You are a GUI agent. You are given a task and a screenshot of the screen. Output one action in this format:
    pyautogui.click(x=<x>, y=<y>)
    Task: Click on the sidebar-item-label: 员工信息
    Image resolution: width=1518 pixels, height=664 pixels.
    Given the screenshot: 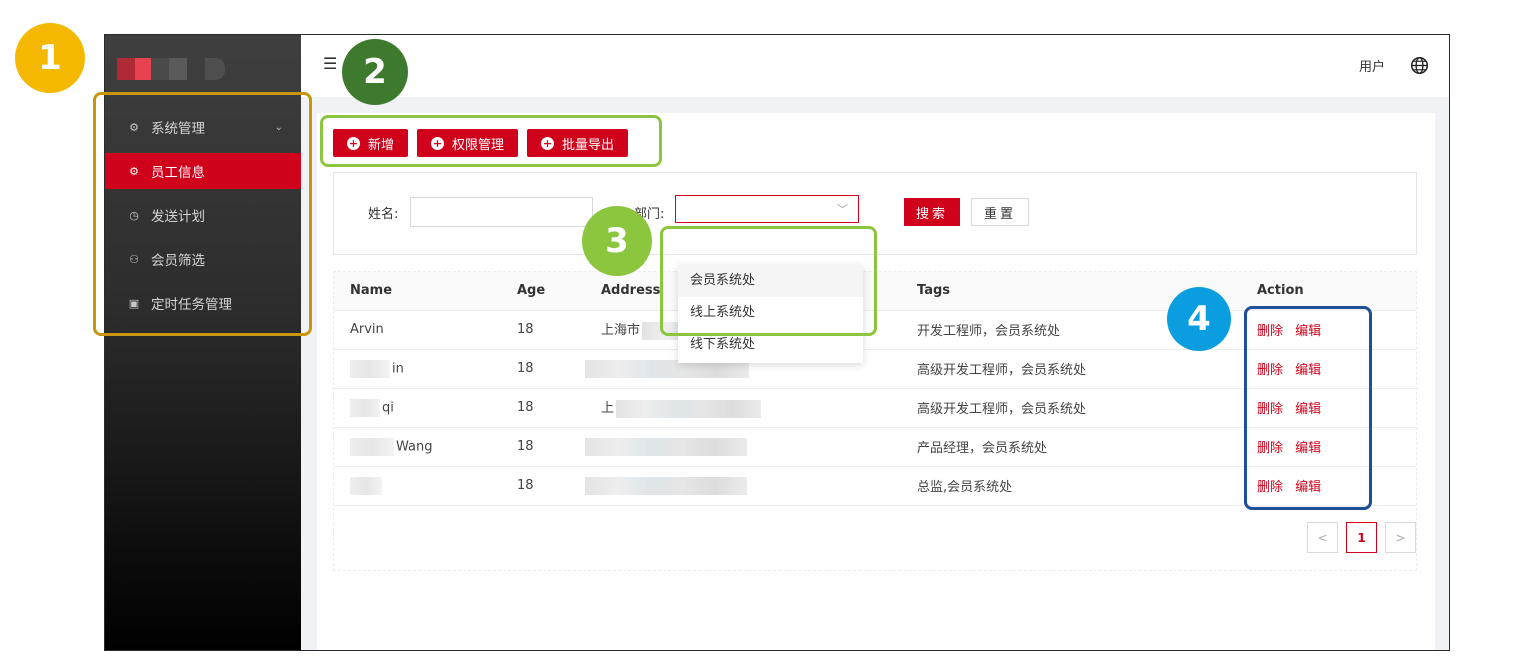 What is the action you would take?
    pyautogui.click(x=178, y=173)
    